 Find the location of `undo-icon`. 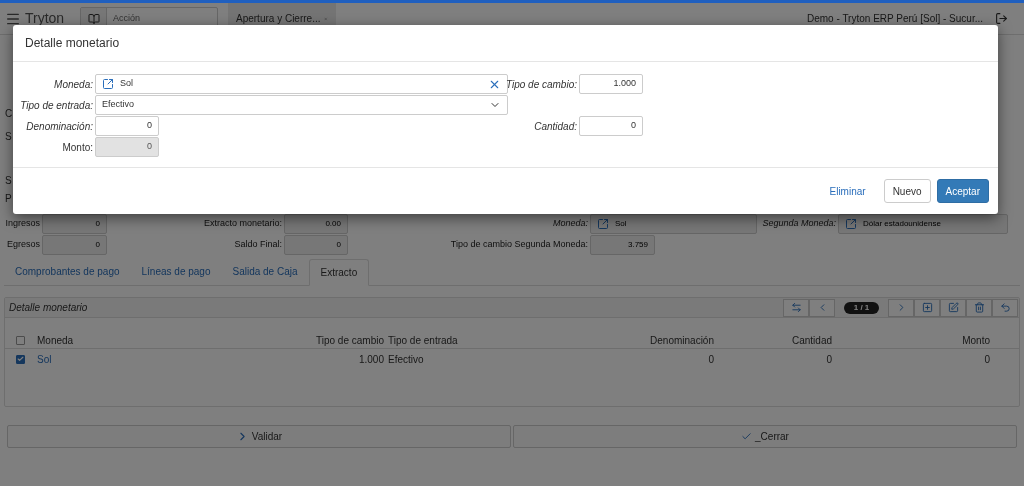

undo-icon is located at coordinates (1005, 307).